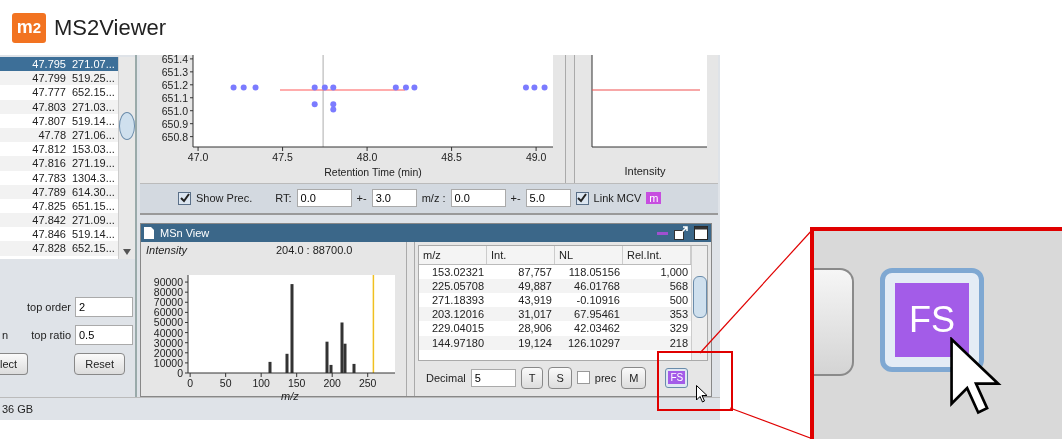 The image size is (1062, 439). Describe the element at coordinates (535, 300) in the screenshot. I see `table-cell-text: 43,919` at that location.